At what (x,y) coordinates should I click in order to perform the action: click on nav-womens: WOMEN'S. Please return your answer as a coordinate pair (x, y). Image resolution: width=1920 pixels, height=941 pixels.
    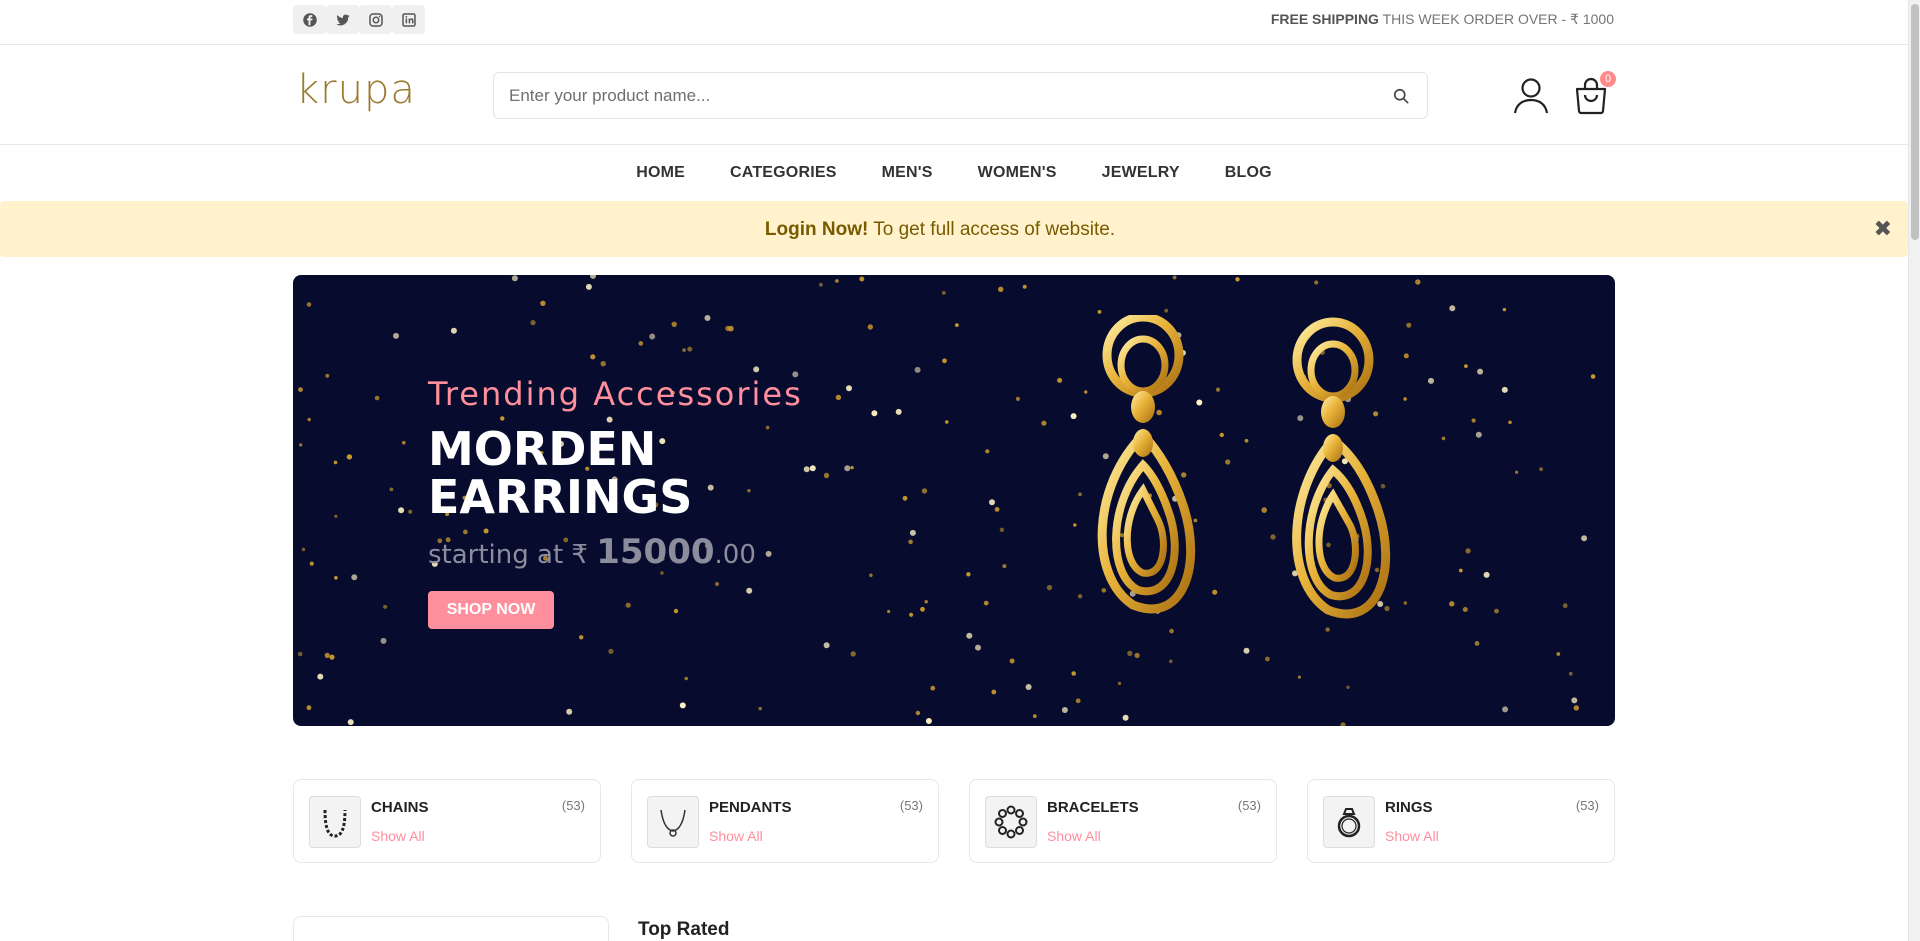
    Looking at the image, I should click on (1017, 173).